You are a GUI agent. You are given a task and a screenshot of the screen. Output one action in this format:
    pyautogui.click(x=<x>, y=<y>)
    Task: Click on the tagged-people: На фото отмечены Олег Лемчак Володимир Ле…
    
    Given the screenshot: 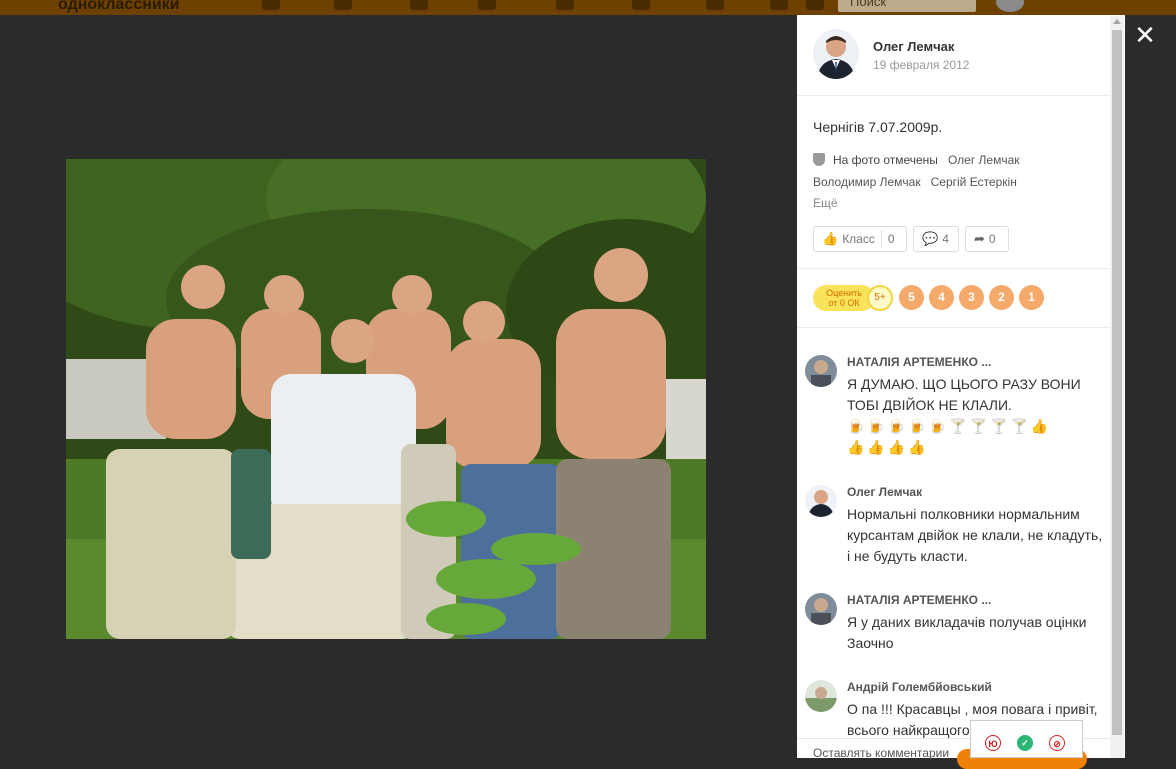 What is the action you would take?
    pyautogui.click(x=958, y=171)
    